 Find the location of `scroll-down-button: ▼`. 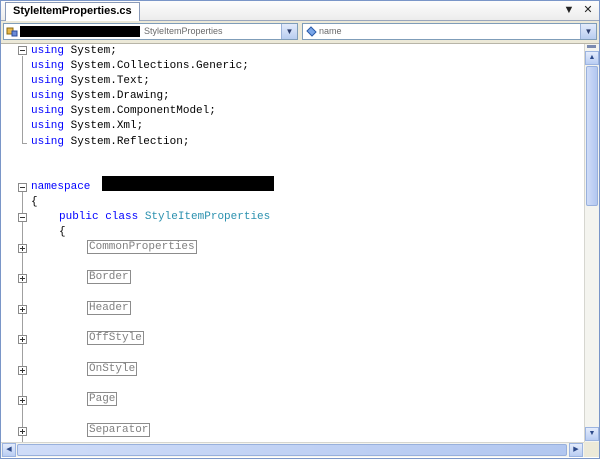

scroll-down-button: ▼ is located at coordinates (592, 434).